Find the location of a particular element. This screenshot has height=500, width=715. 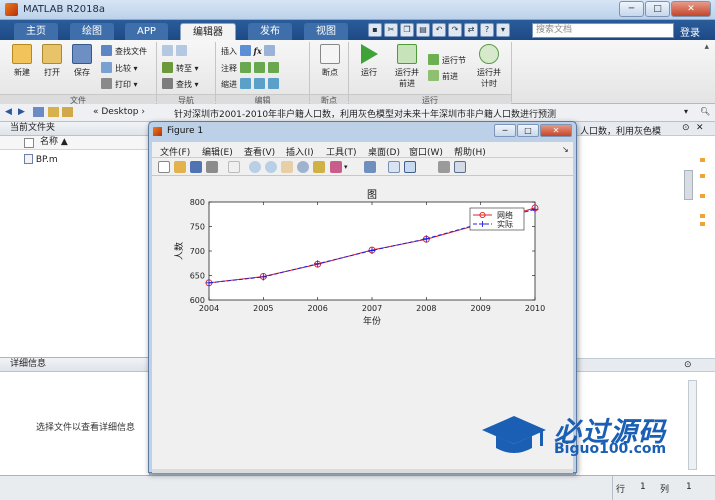

print-figure-icon is located at coordinates (212, 167).